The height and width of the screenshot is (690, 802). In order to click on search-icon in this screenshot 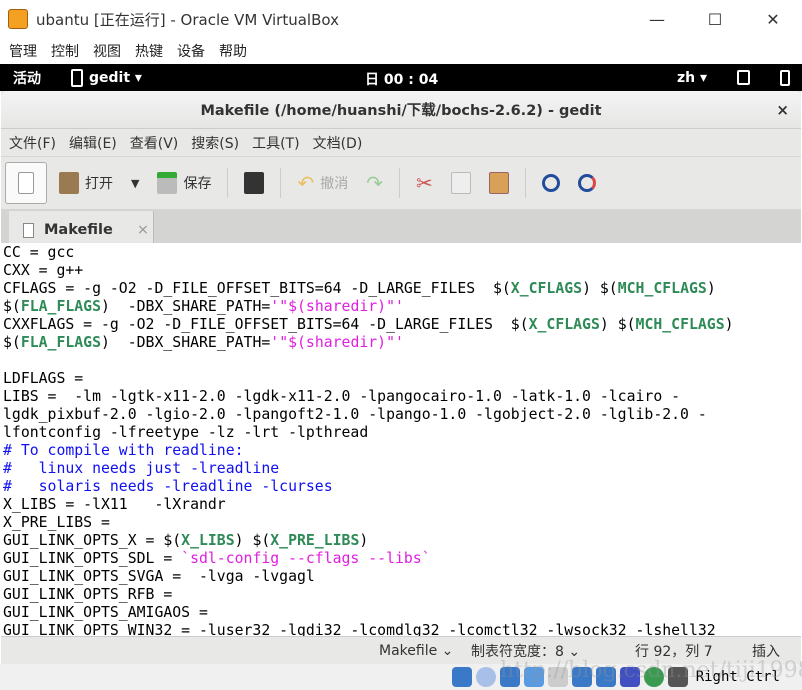, I will do `click(550, 183)`.